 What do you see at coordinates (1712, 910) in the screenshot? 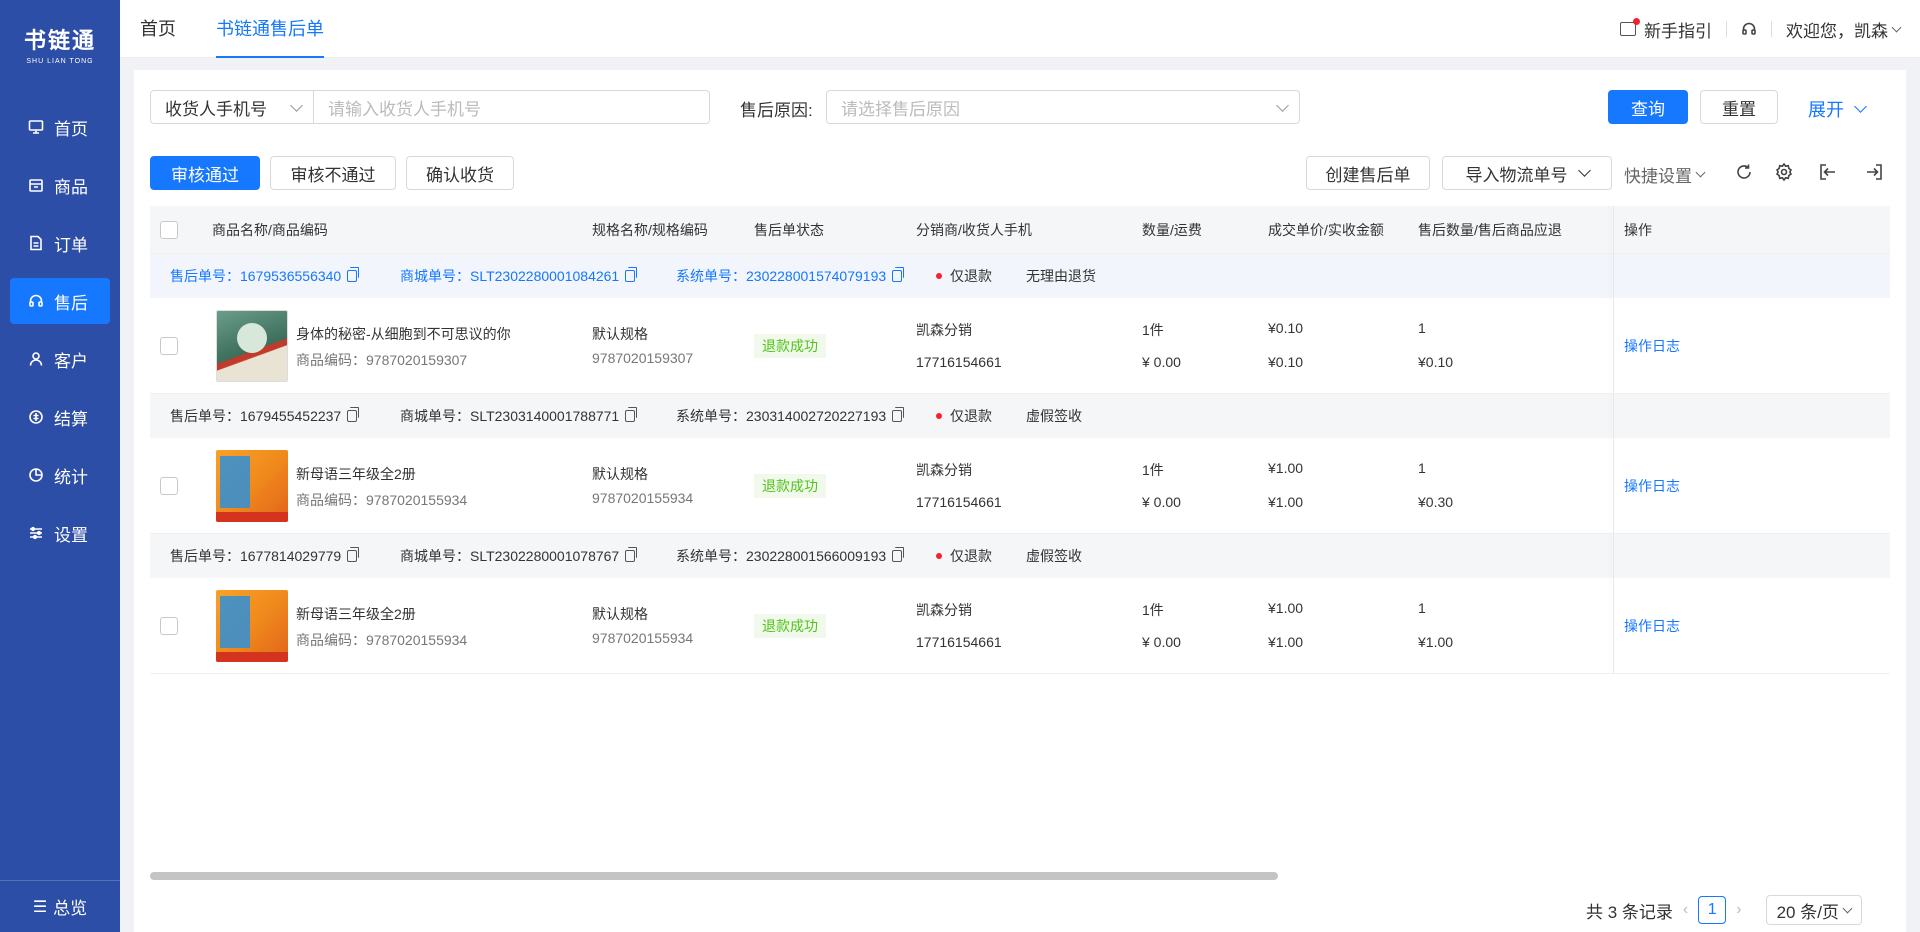
I see `page-button: 1` at bounding box center [1712, 910].